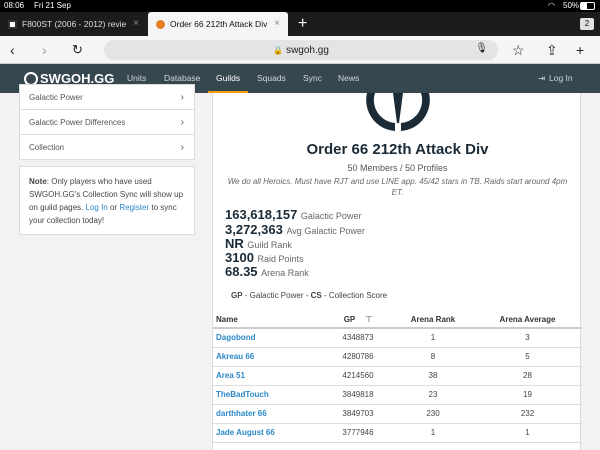 Image resolution: width=600 pixels, height=450 pixels. I want to click on tab-label: F800ST (2006 - 2012) revie, so click(74, 24).